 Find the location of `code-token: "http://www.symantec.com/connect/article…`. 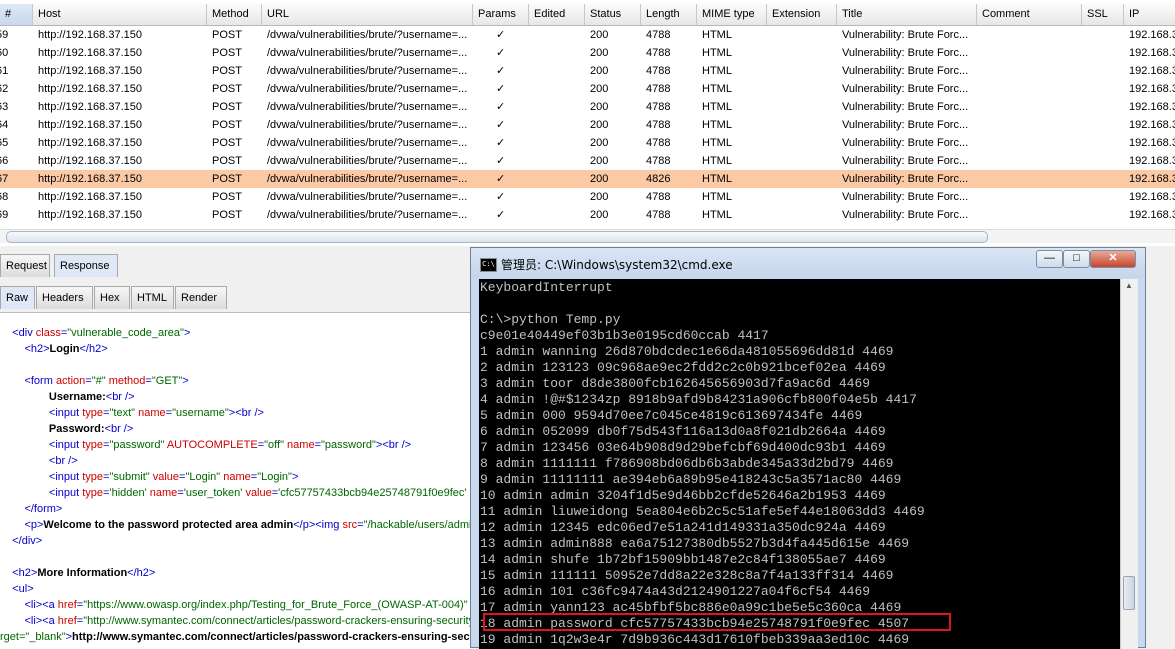

code-token: "http://www.symantec.com/connect/article… is located at coordinates (276, 621).